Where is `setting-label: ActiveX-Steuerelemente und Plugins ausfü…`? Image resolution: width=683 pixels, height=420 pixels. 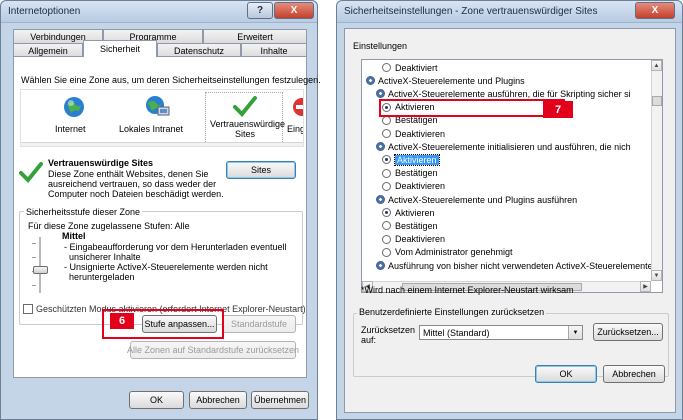 setting-label: ActiveX-Steuerelemente und Plugins ausfü… is located at coordinates (483, 199).